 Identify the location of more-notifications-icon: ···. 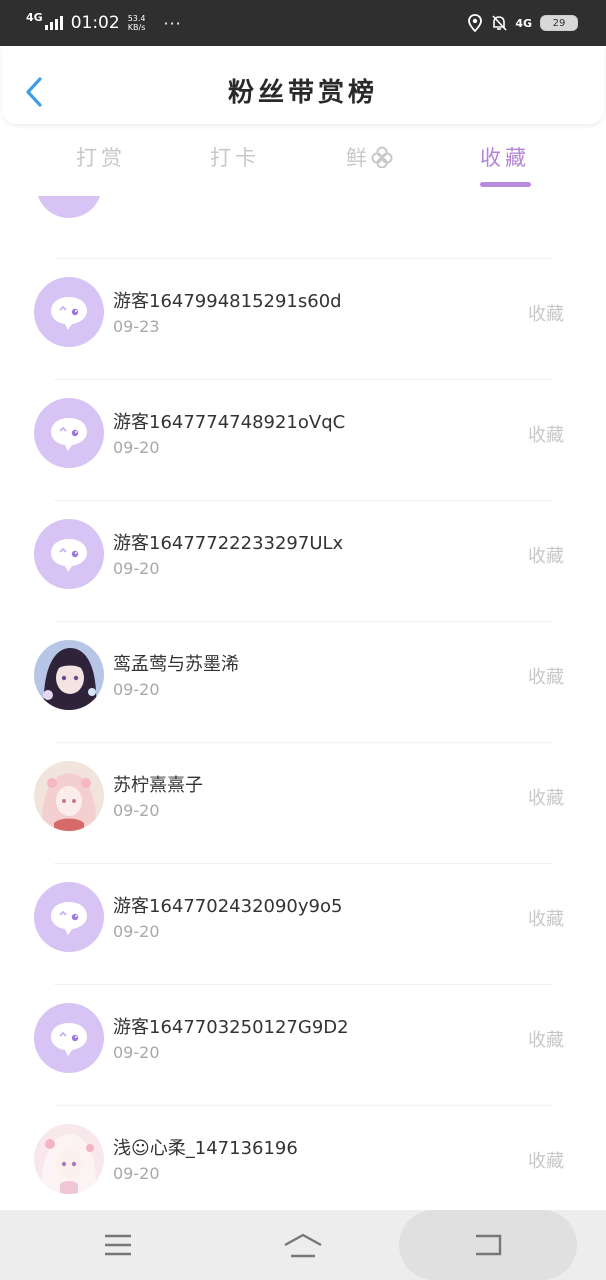
(172, 23).